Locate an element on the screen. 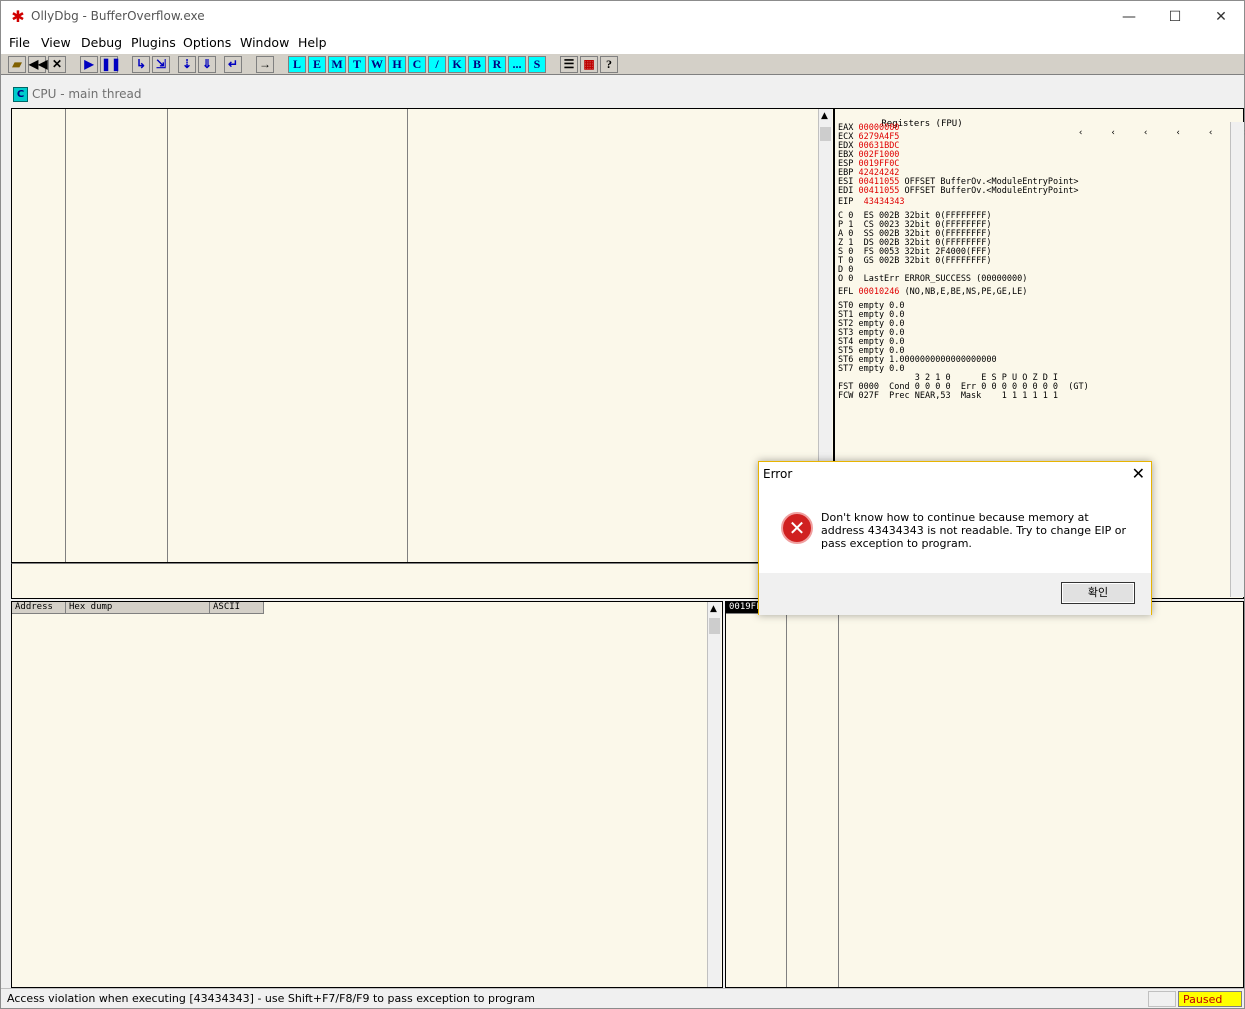 The width and height of the screenshot is (1245, 1009). fpu-line: FCW 027F Prec NEAR,53 Mask 1 1 1 1 1 1 is located at coordinates (963, 396).